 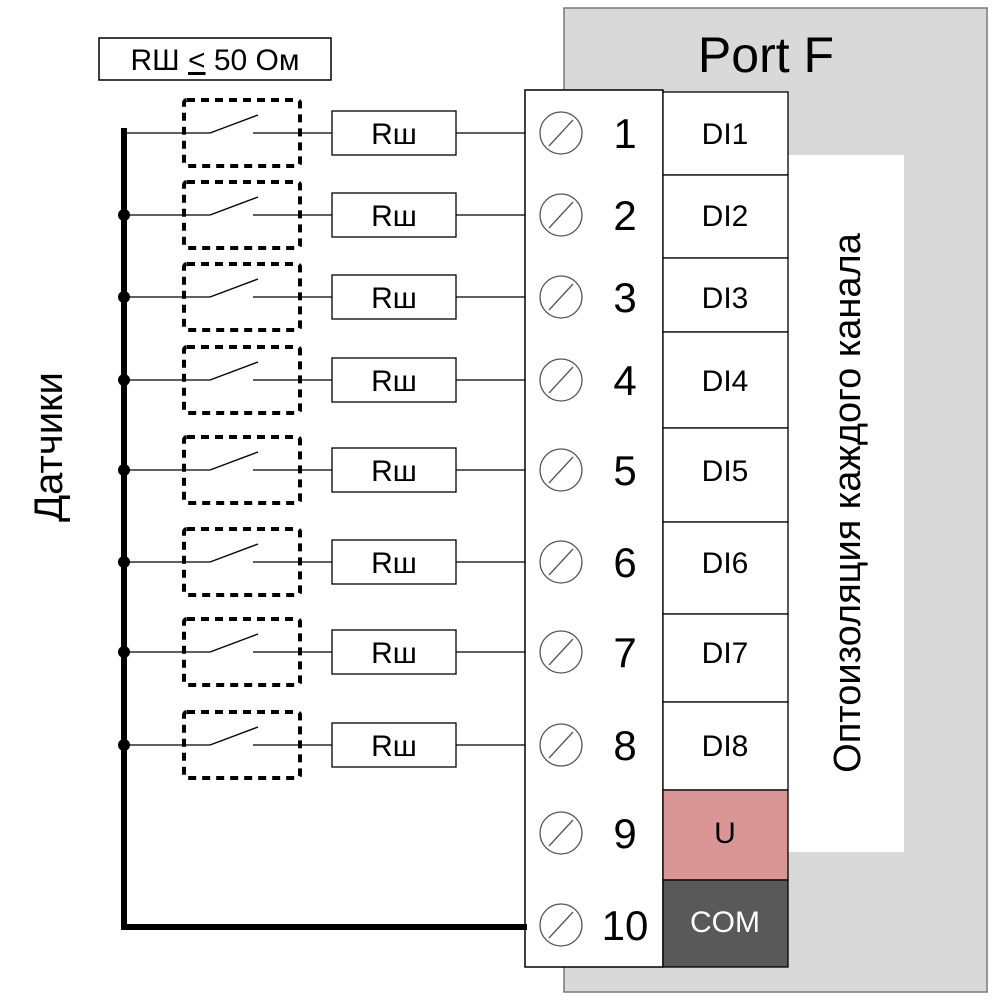 I want to click on input-label: DI5, so click(x=725, y=471).